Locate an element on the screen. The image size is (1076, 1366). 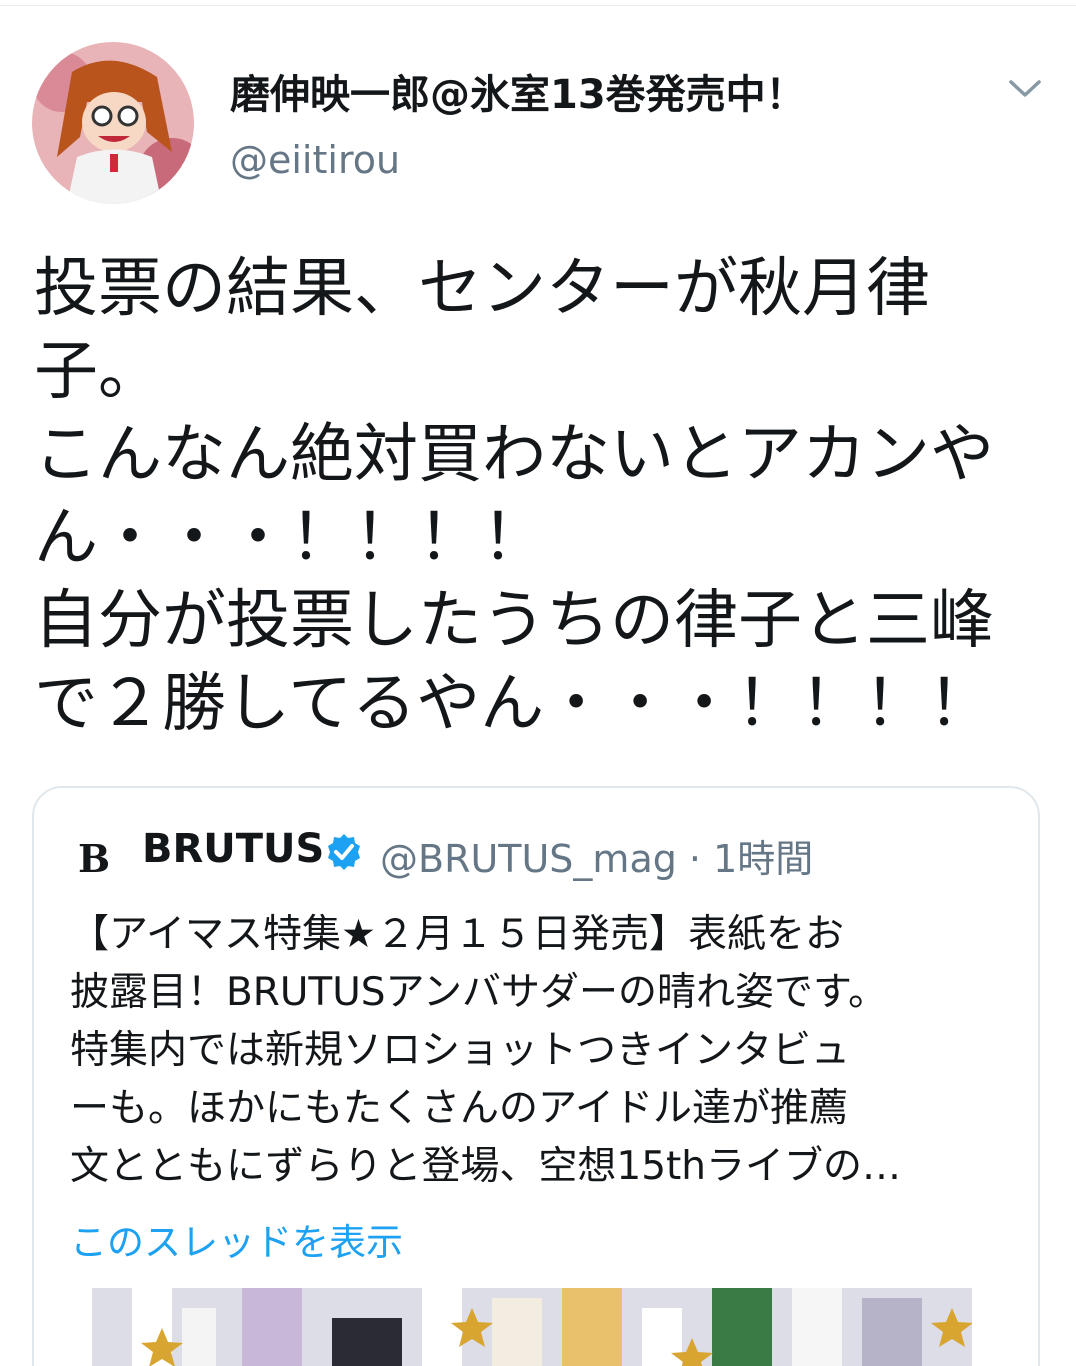
quoted-text-line: 披露目！BRUTUSアンバサダーの晴れ姿です。 is located at coordinates (479, 992).